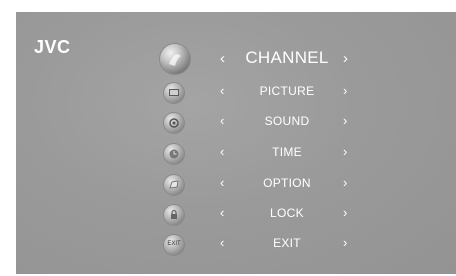 The height and width of the screenshot is (276, 456). What do you see at coordinates (236, 244) in the screenshot?
I see `menu-item-exit: EXIT ‹ EXIT ›` at bounding box center [236, 244].